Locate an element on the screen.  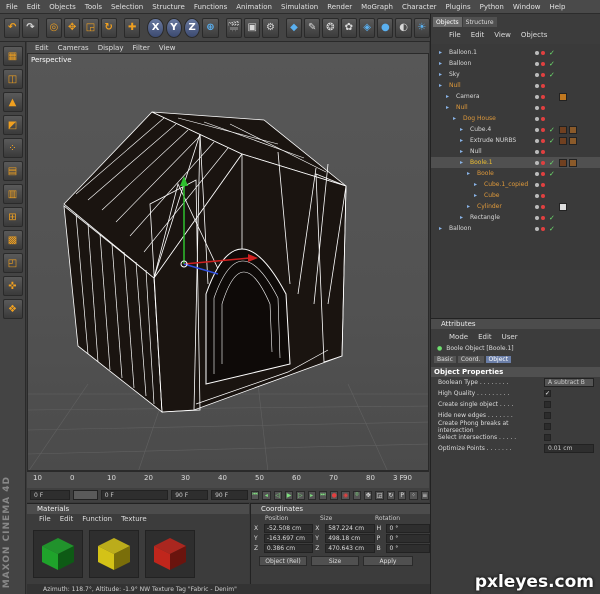
menu-item-functions: Functions is located at coordinates (210, 7).